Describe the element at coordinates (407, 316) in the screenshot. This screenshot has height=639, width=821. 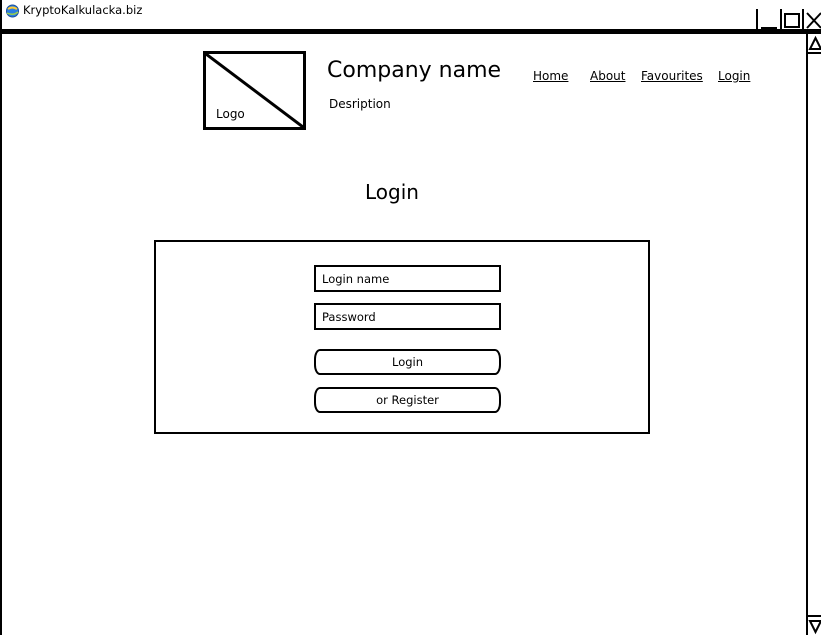
I see `password-input` at that location.